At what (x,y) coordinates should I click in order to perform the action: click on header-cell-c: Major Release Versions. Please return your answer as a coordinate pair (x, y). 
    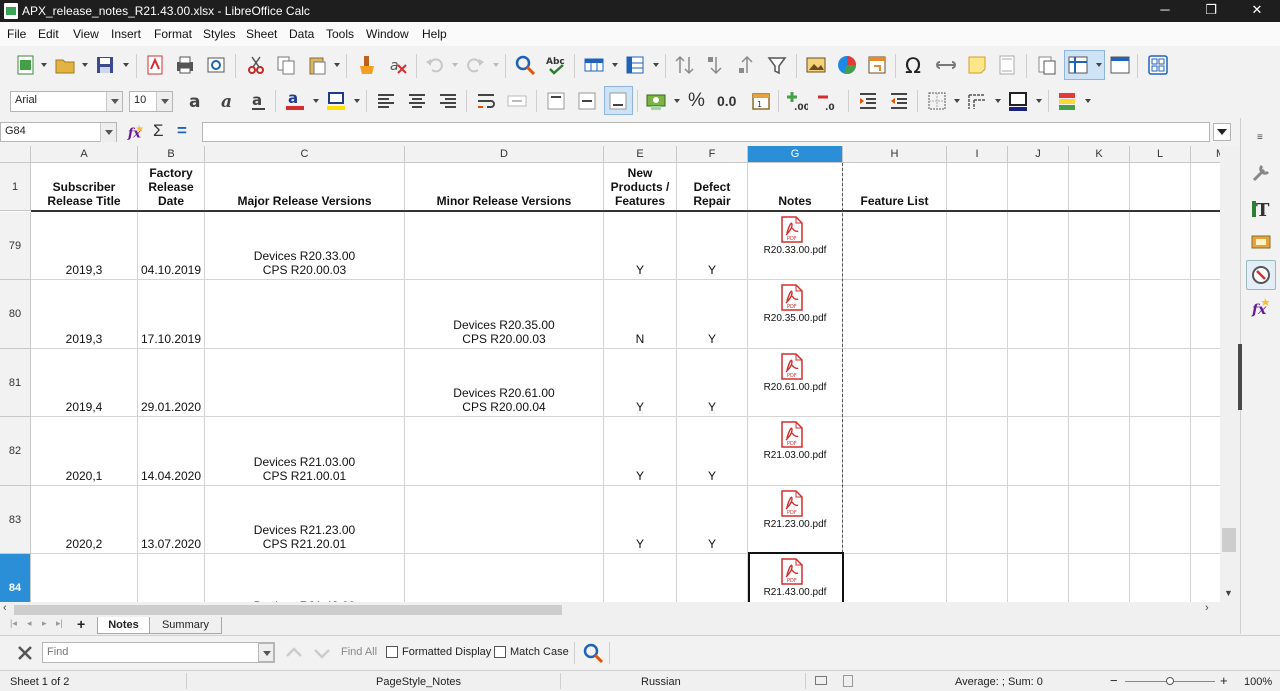
    Looking at the image, I should click on (305, 187).